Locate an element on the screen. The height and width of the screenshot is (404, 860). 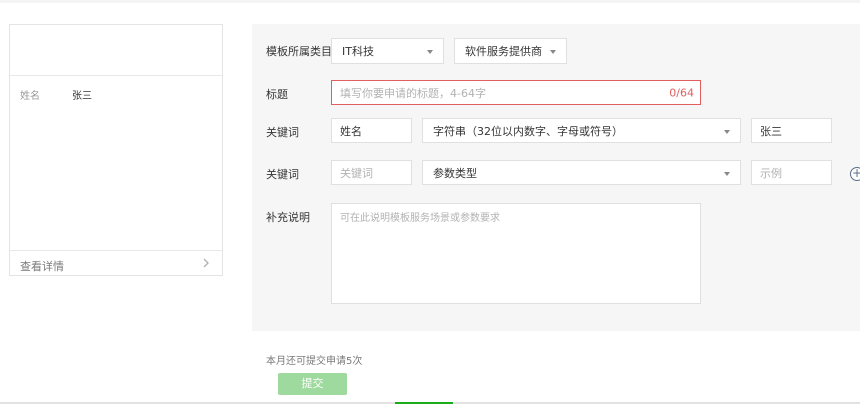
submit-button: 提交 is located at coordinates (312, 384).